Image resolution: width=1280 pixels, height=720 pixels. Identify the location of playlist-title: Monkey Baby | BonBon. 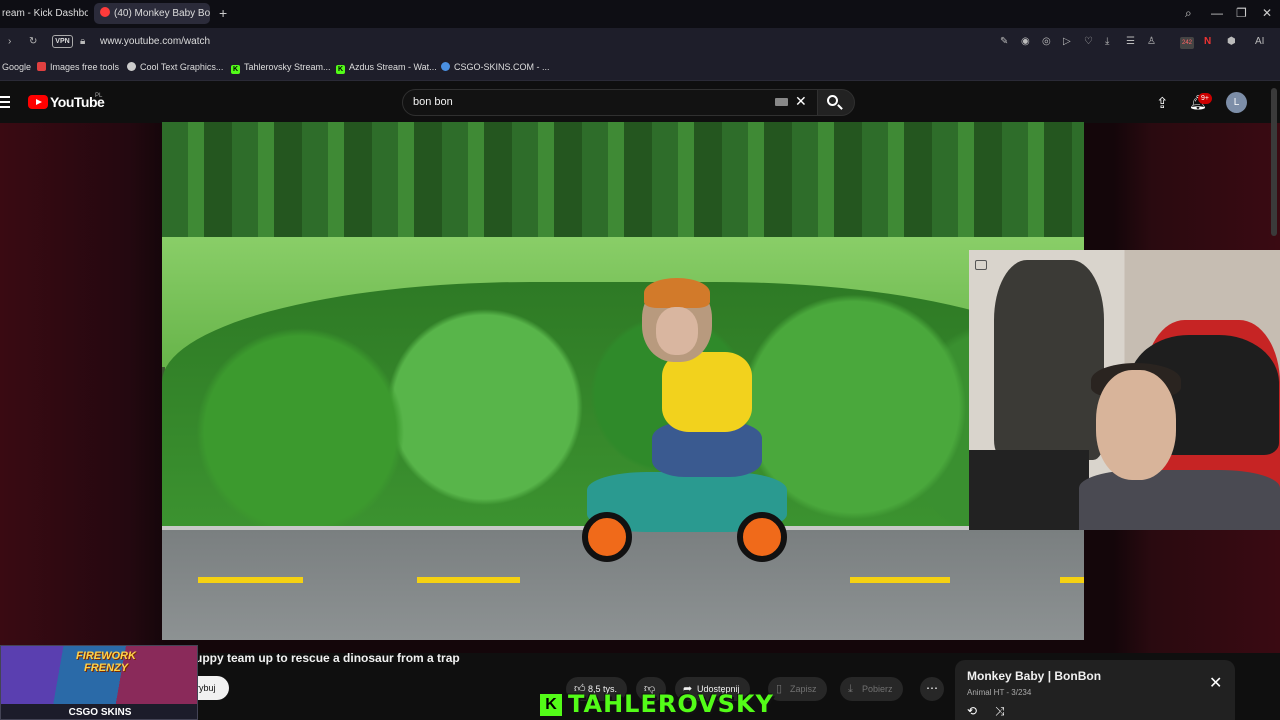
(1034, 676).